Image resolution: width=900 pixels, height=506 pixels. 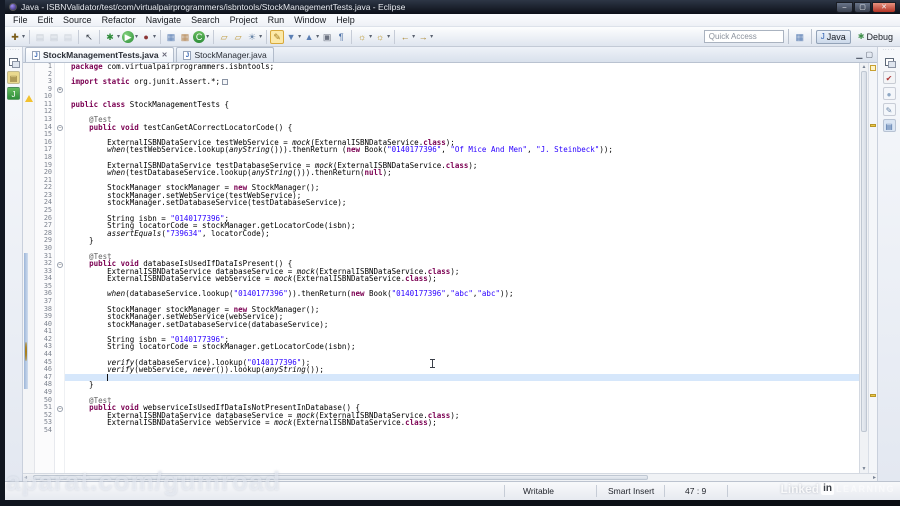 What do you see at coordinates (364, 37) in the screenshot?
I see `toolbar-annotation-nav-button: ☼ ▾` at bounding box center [364, 37].